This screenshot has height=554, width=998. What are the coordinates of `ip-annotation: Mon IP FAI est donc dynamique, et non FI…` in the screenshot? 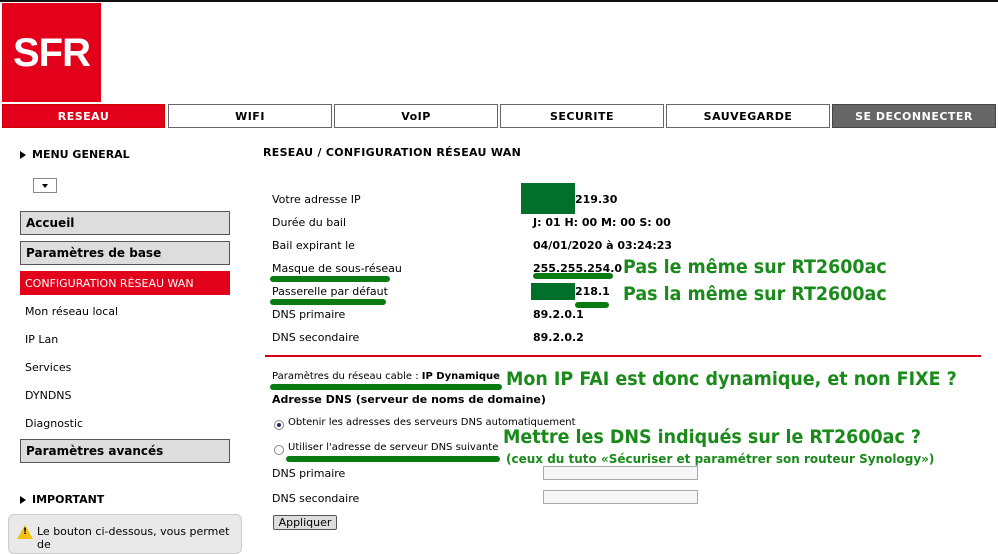 It's located at (731, 379).